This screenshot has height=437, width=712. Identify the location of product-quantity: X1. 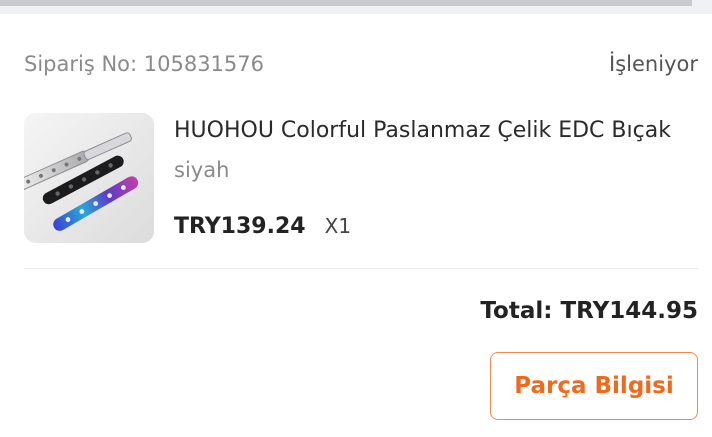
(338, 226).